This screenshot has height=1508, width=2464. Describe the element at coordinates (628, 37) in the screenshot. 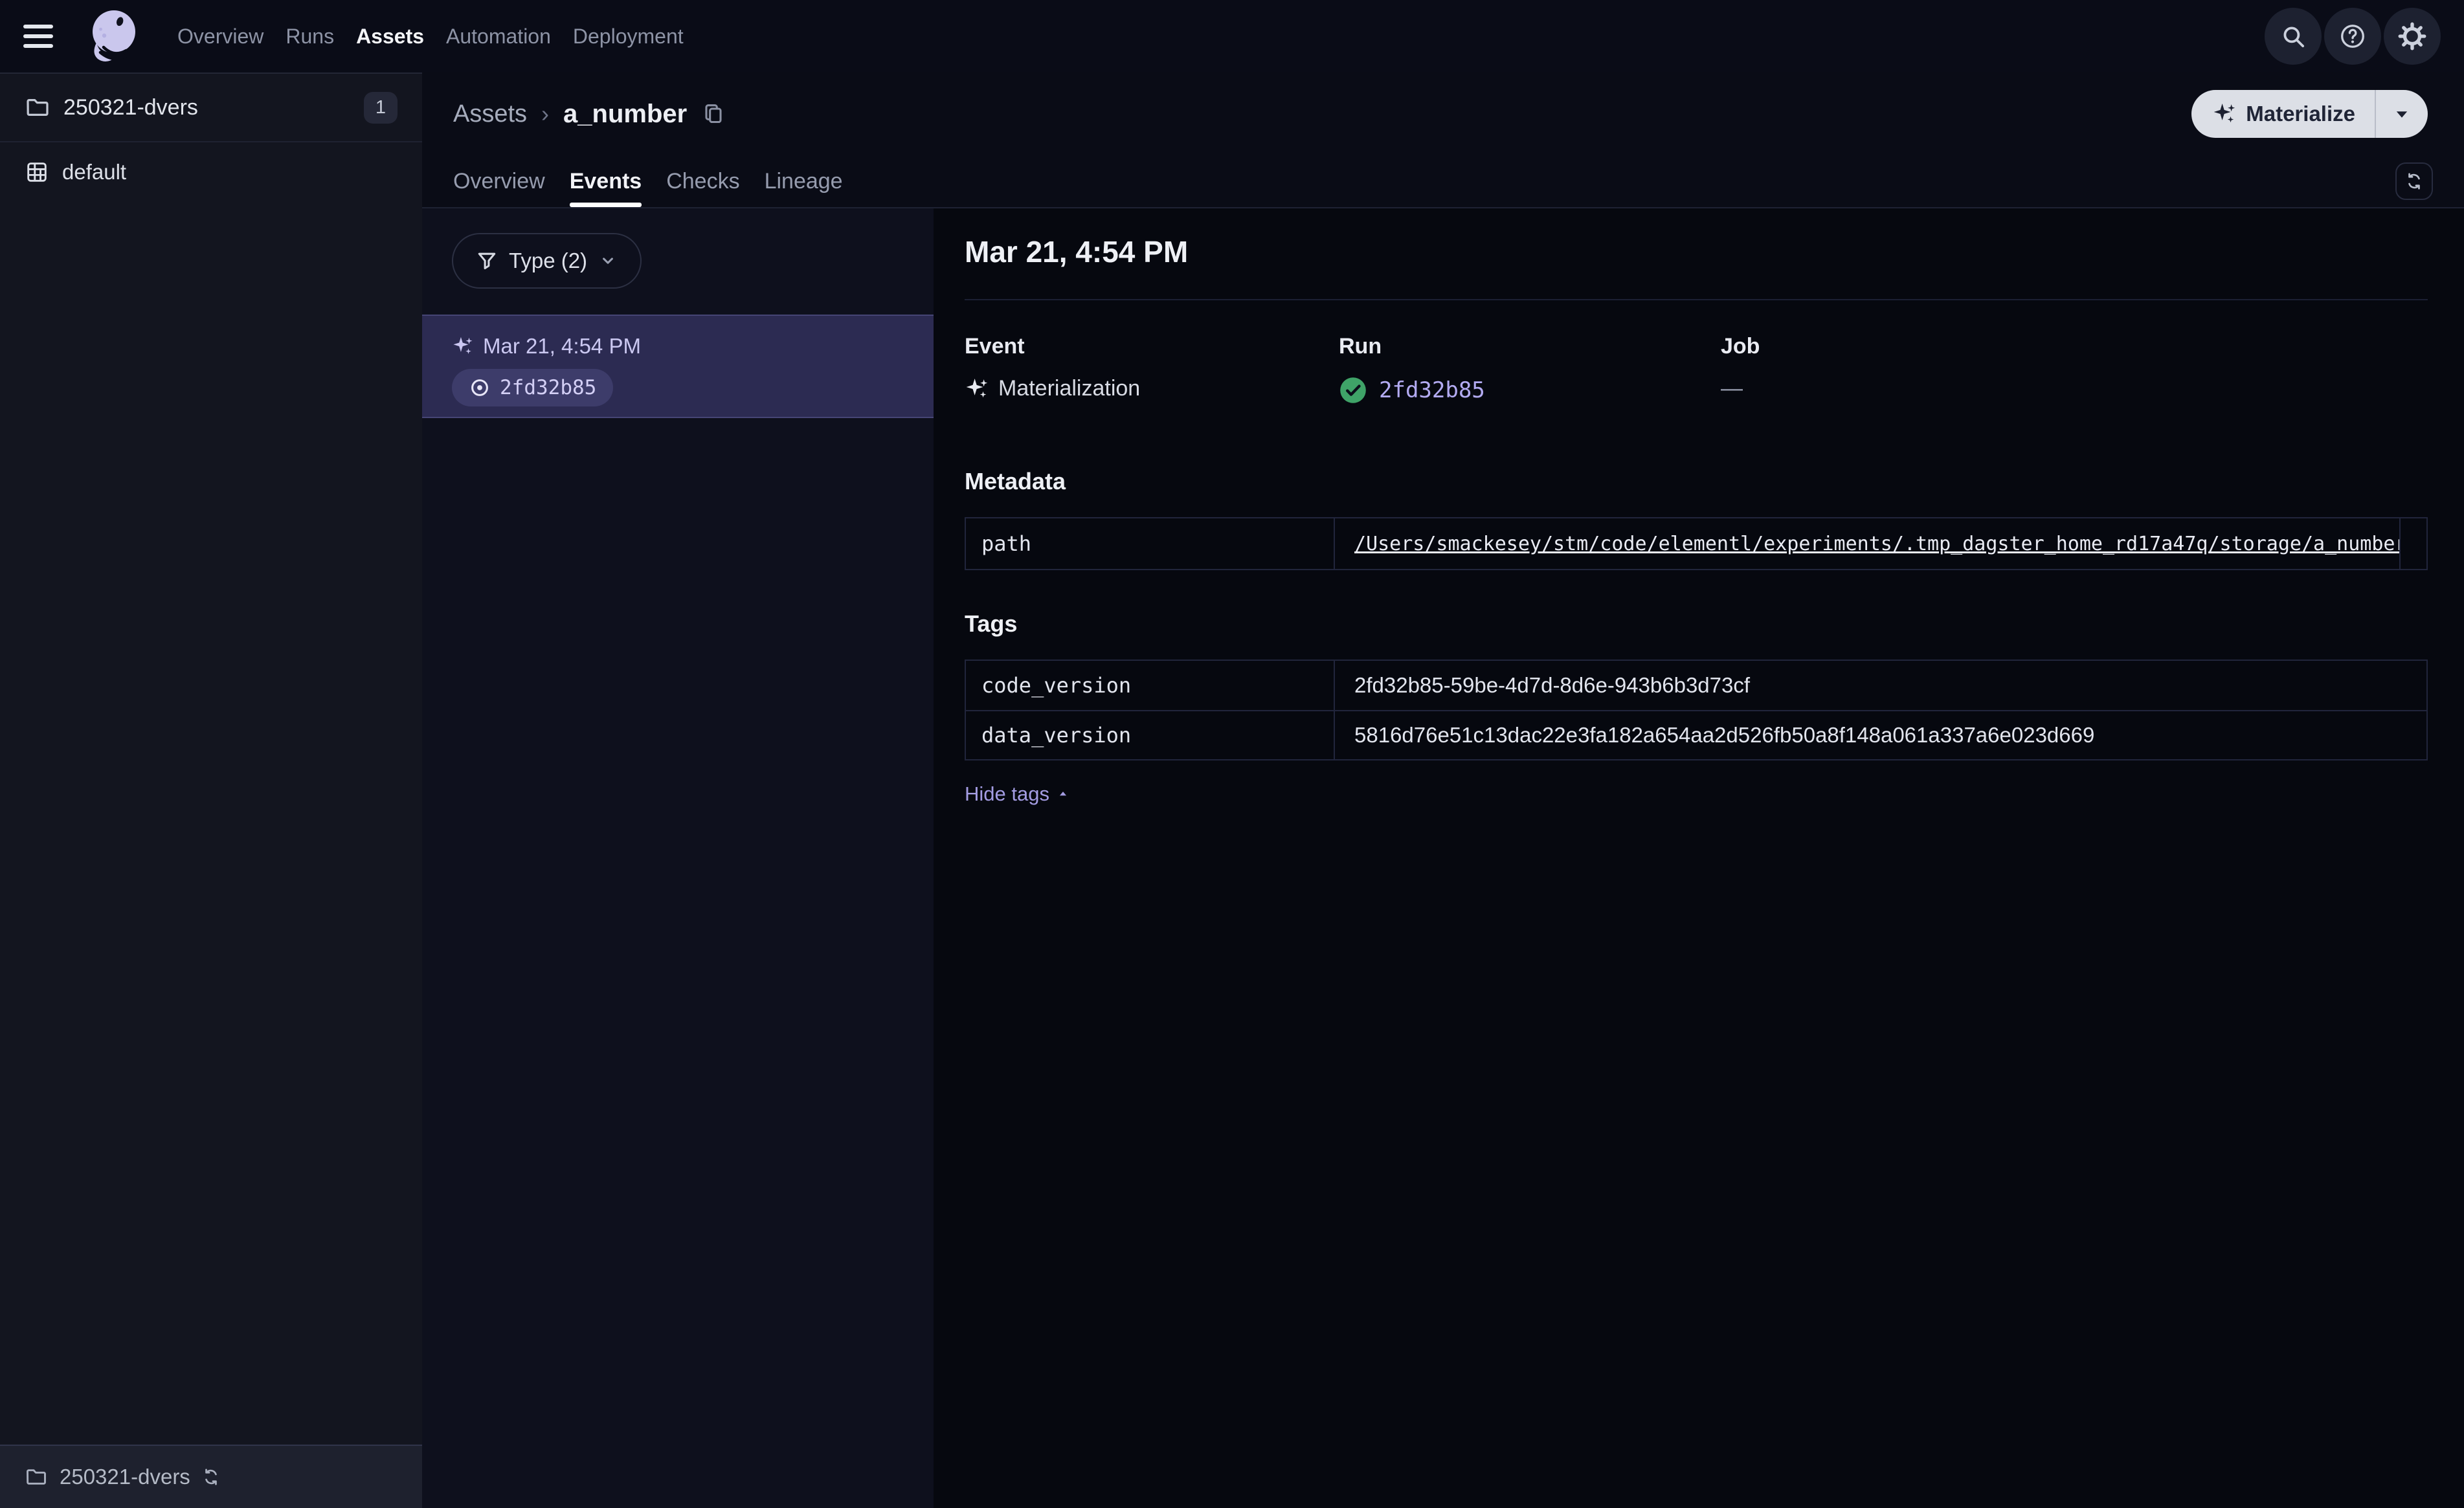

I see `nav-item-deployment: Deployment` at that location.